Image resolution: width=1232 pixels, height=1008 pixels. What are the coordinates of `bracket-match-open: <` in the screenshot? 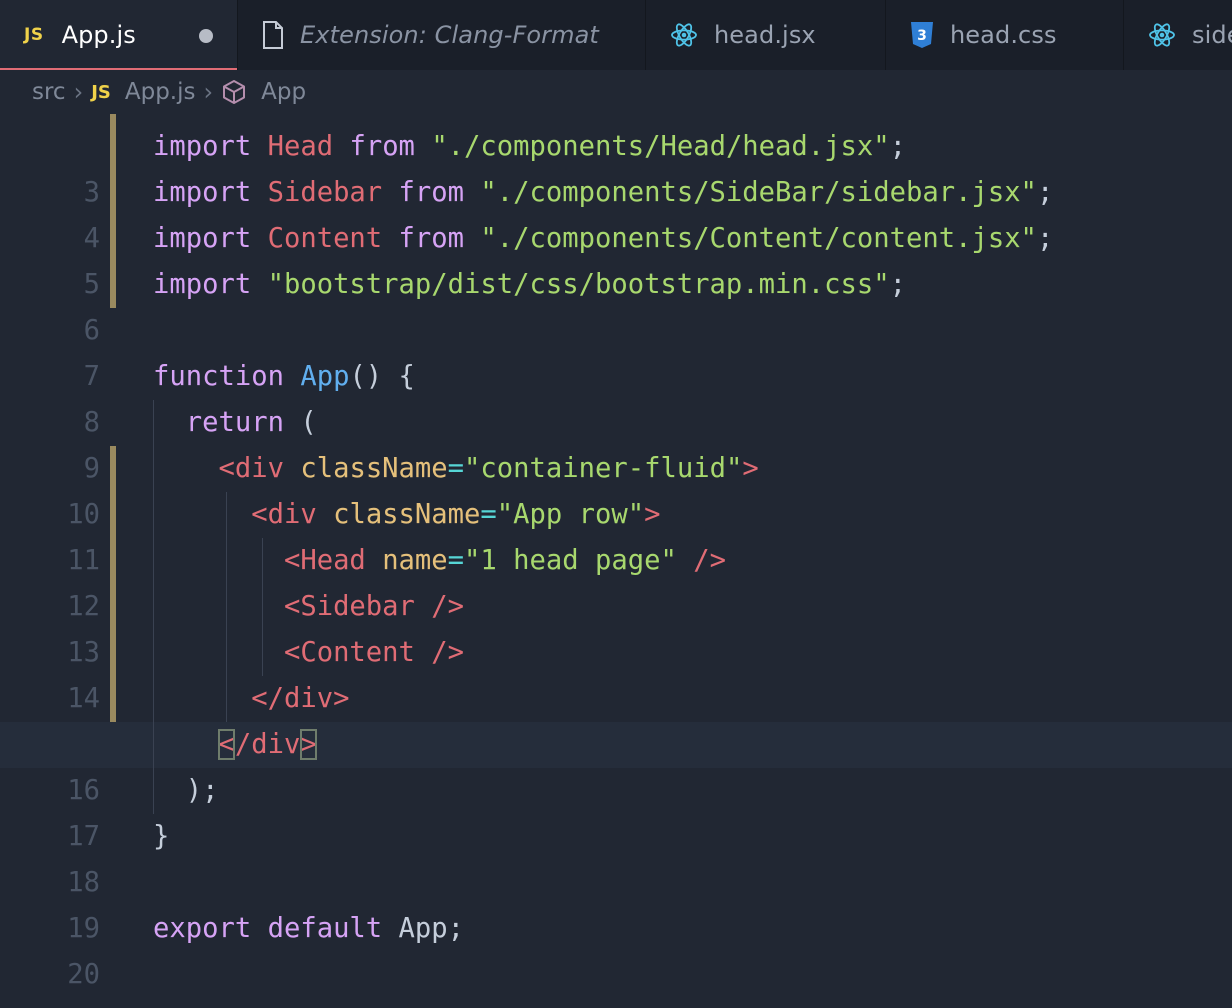 It's located at (226, 744).